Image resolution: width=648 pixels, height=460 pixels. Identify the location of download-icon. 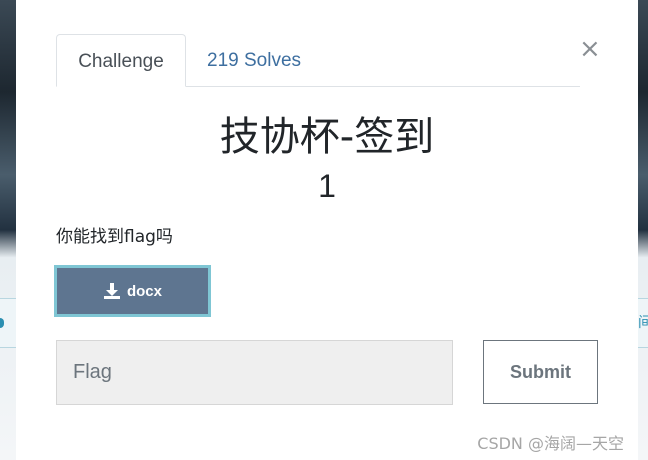
(111, 291).